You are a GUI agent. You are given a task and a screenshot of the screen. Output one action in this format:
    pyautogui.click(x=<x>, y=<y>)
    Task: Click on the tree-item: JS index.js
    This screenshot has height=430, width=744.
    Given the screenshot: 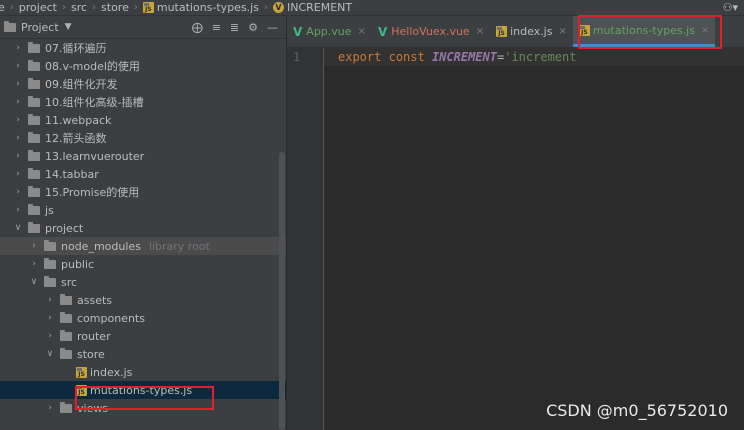 What is the action you would take?
    pyautogui.click(x=143, y=372)
    